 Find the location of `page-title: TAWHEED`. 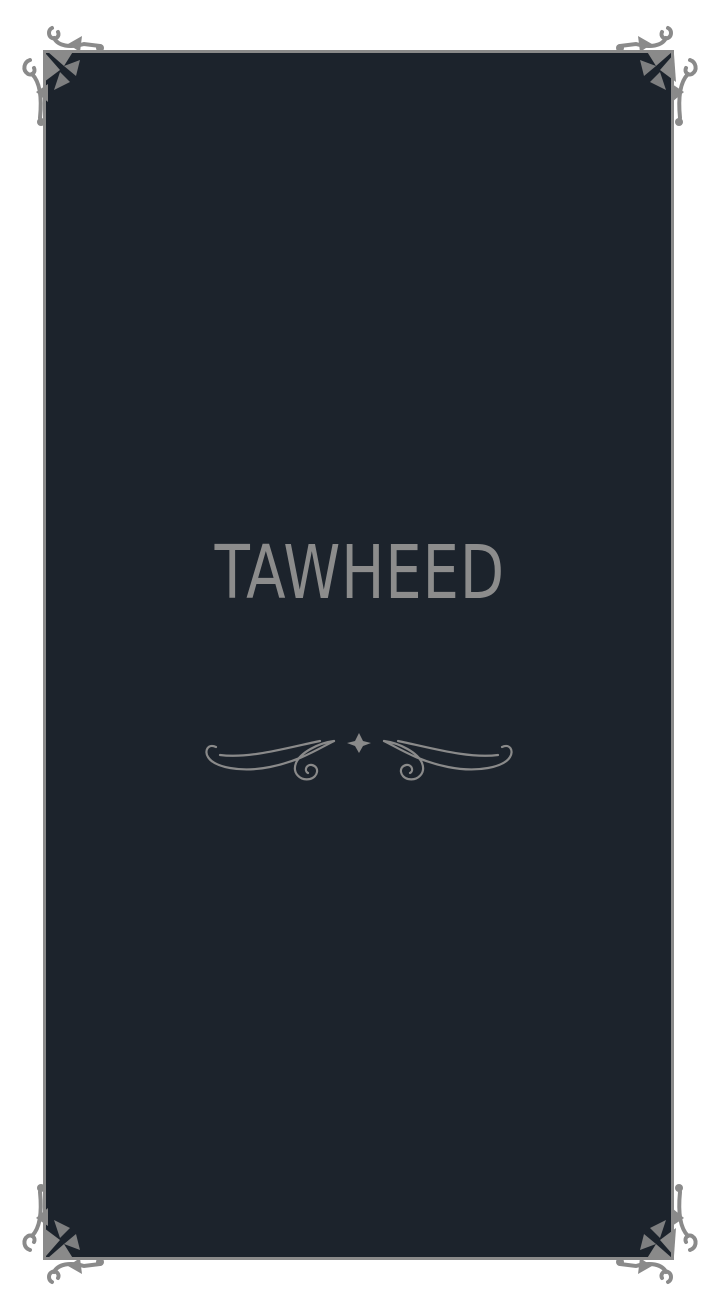

page-title: TAWHEED is located at coordinates (359, 573).